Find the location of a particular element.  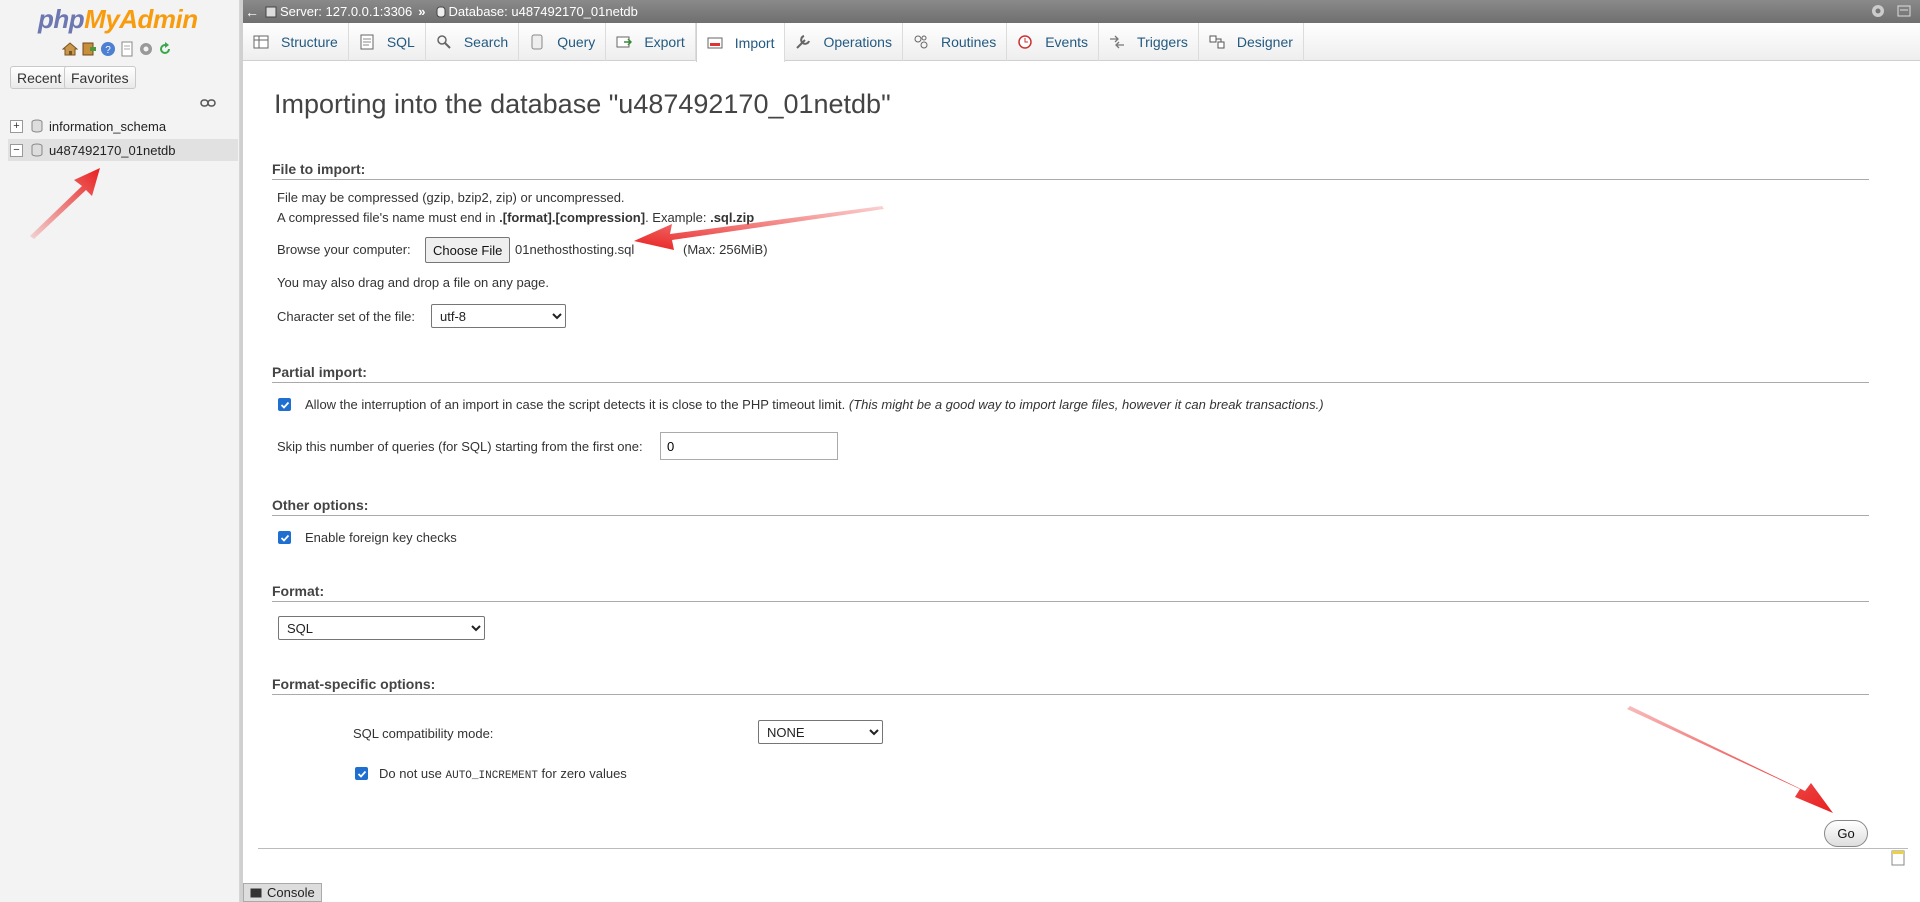

events-icon is located at coordinates (1025, 42).